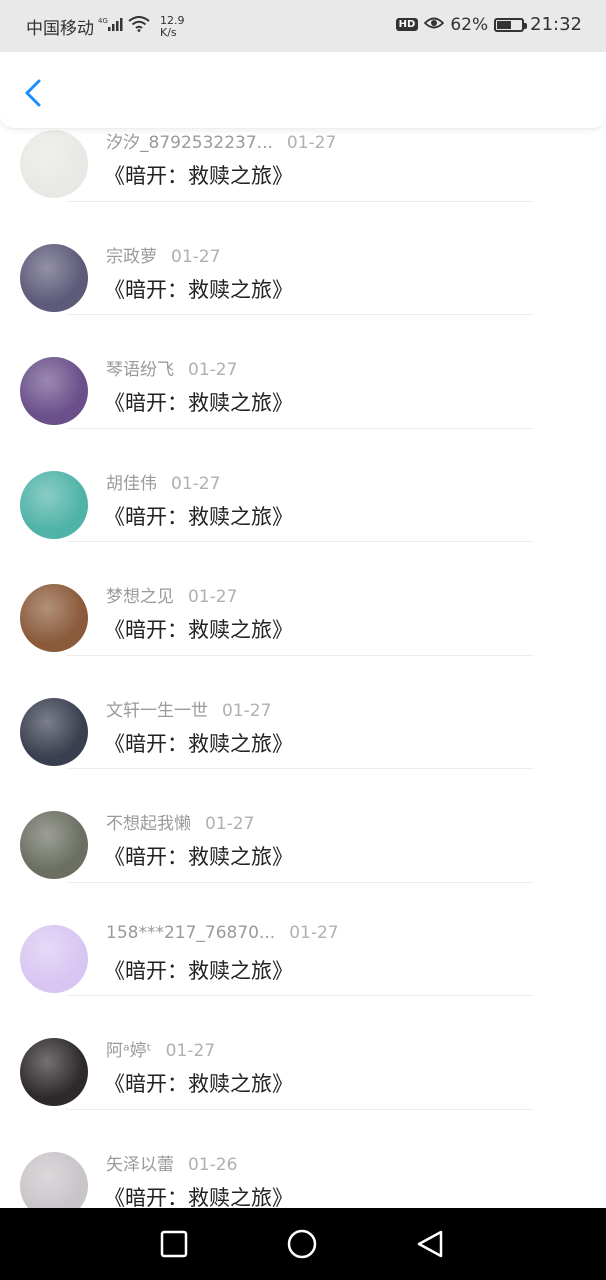  What do you see at coordinates (407, 24) in the screenshot?
I see `hd-badge: HD` at bounding box center [407, 24].